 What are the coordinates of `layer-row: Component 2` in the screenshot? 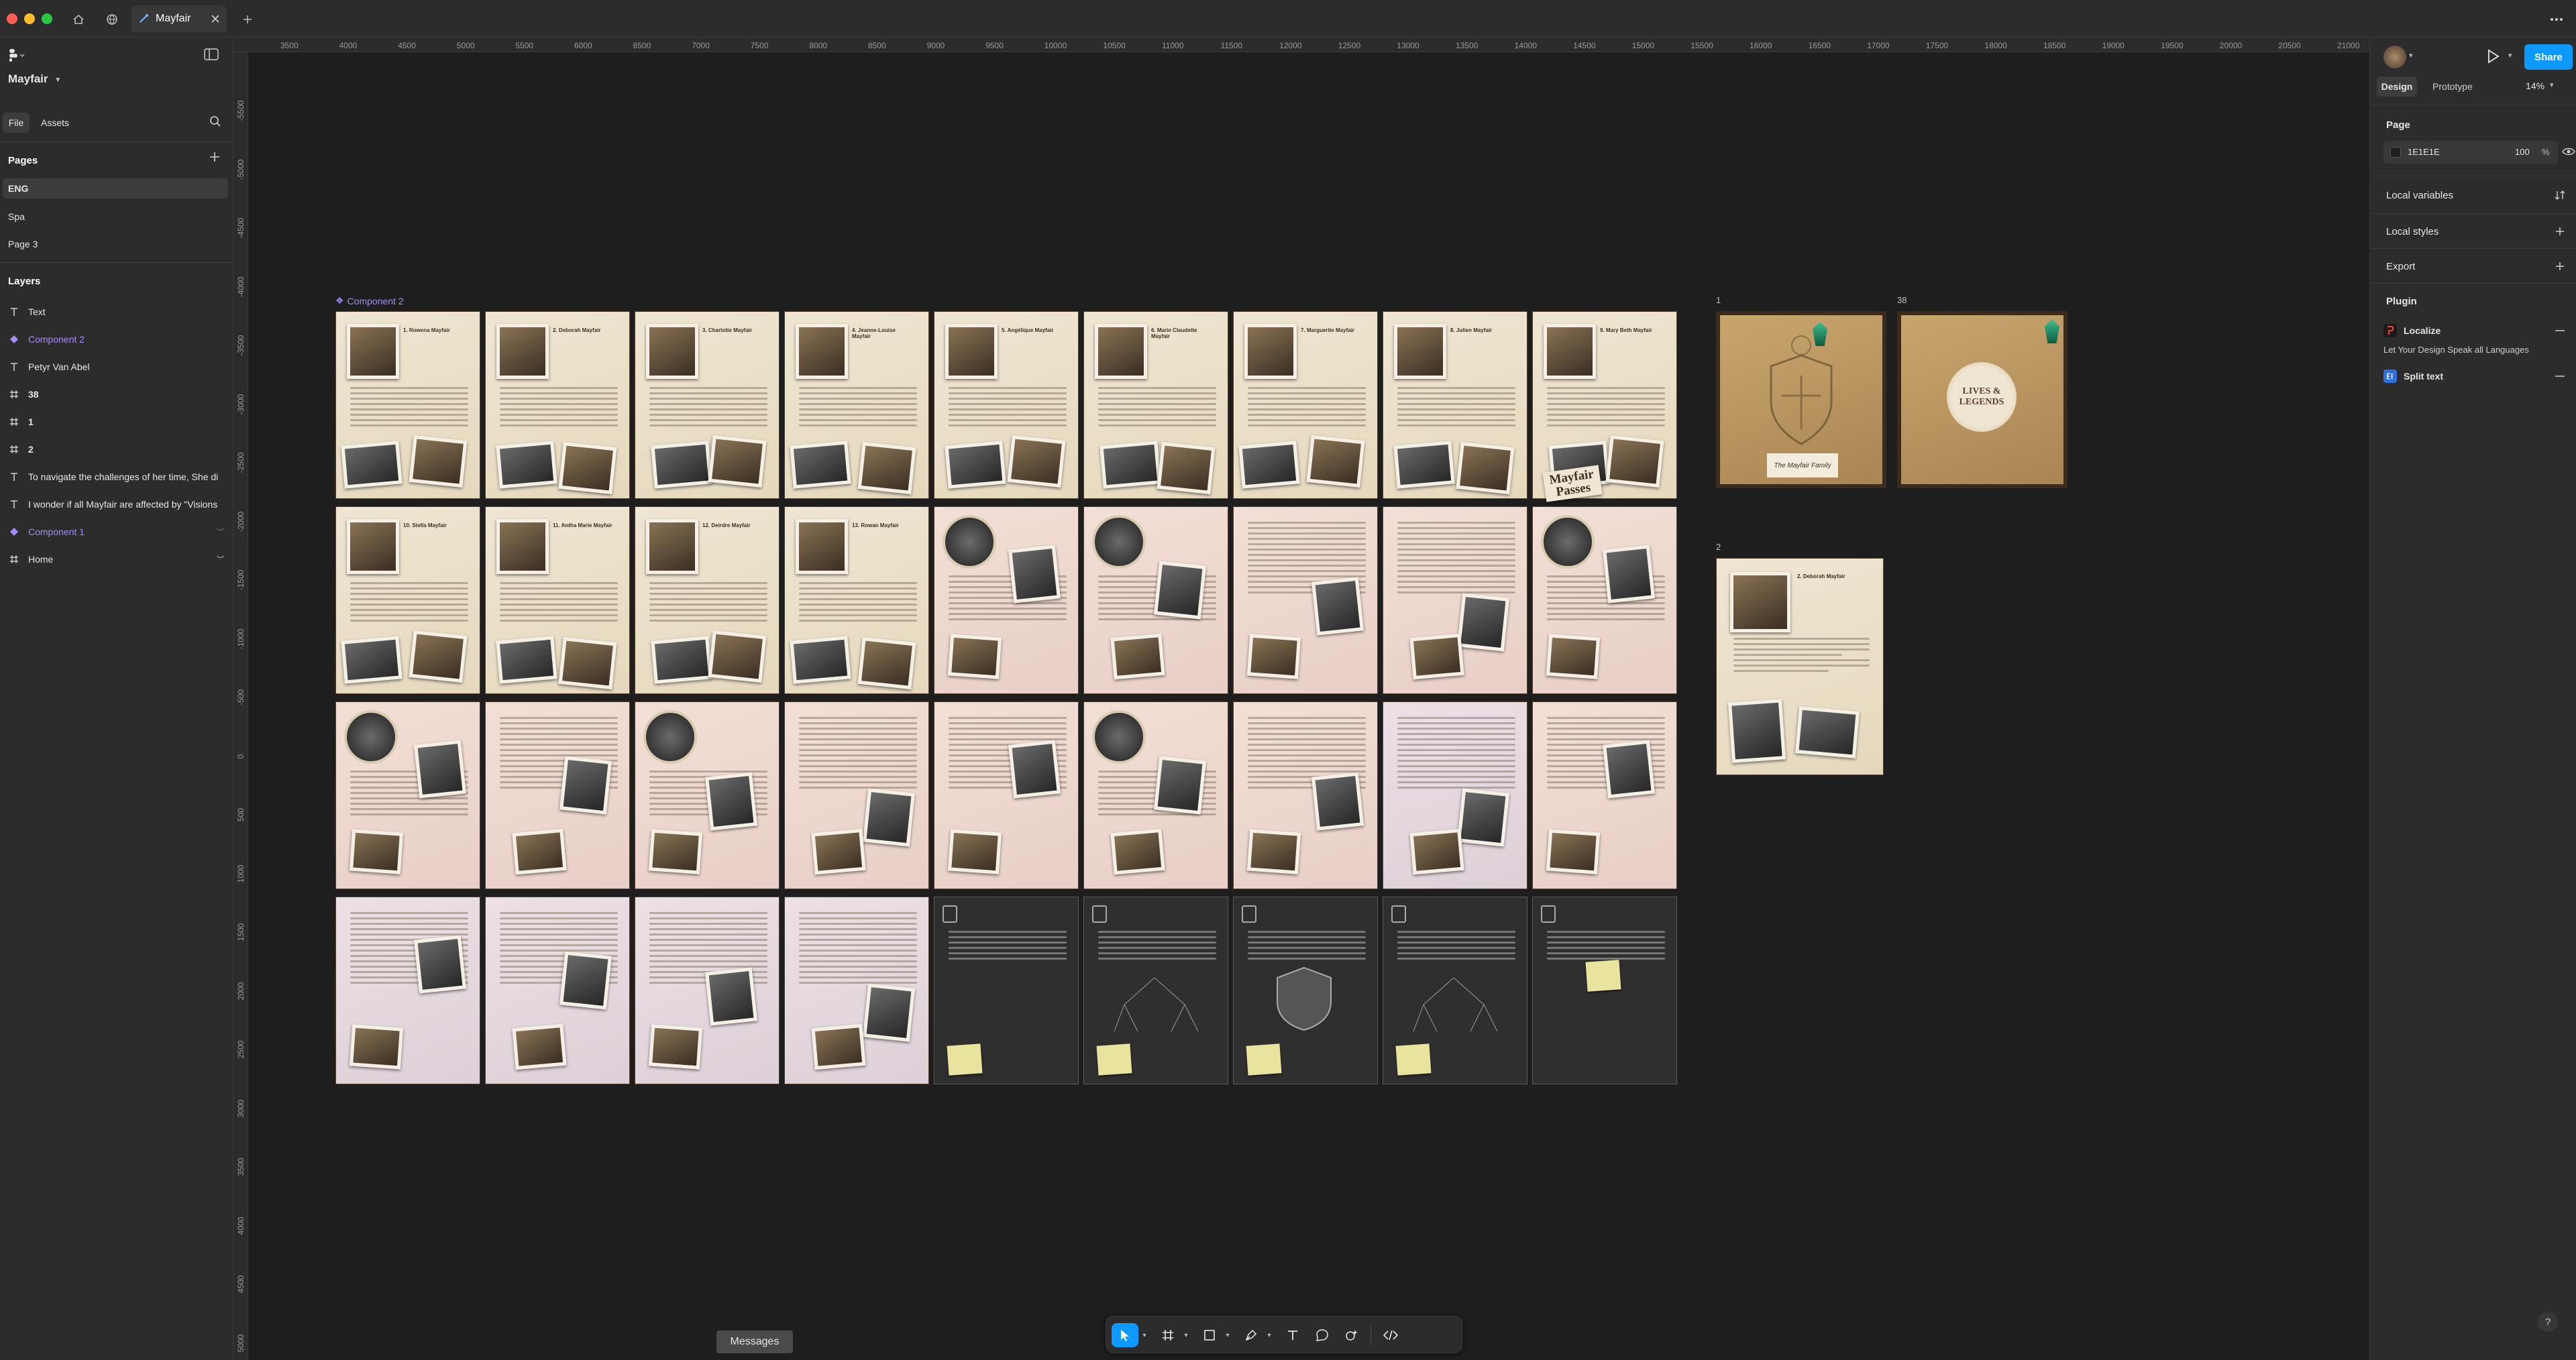 It's located at (116, 339).